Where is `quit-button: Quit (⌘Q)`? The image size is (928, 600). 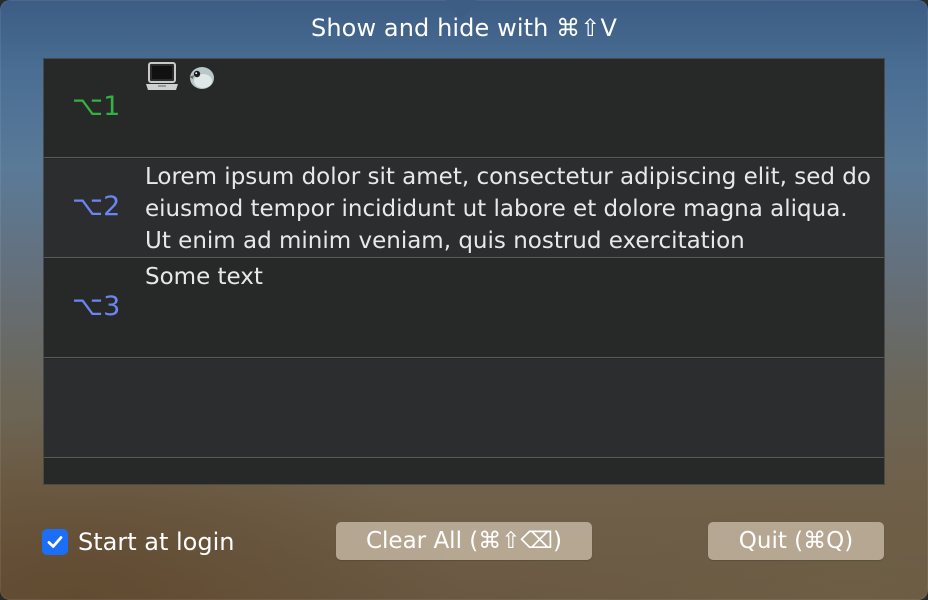
quit-button: Quit (⌘Q) is located at coordinates (796, 541).